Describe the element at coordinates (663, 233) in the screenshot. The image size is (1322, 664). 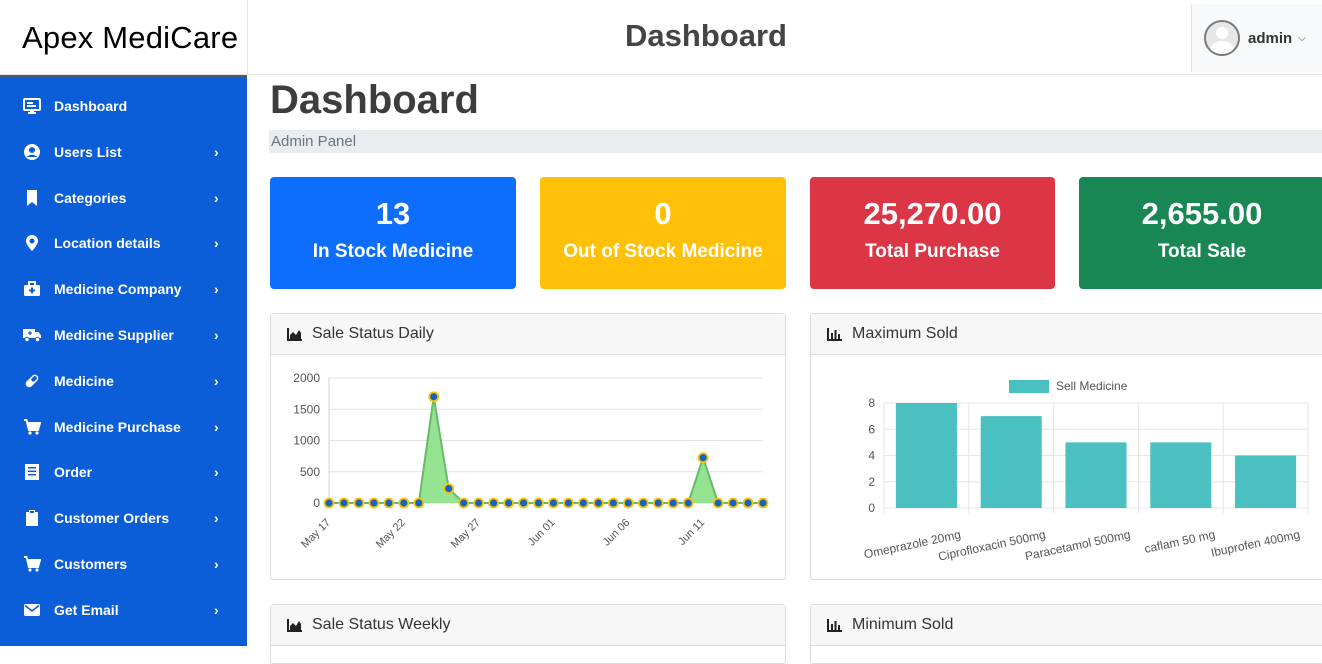
I see `out-of-stock-card: 0 Out of Stock Medicine` at that location.